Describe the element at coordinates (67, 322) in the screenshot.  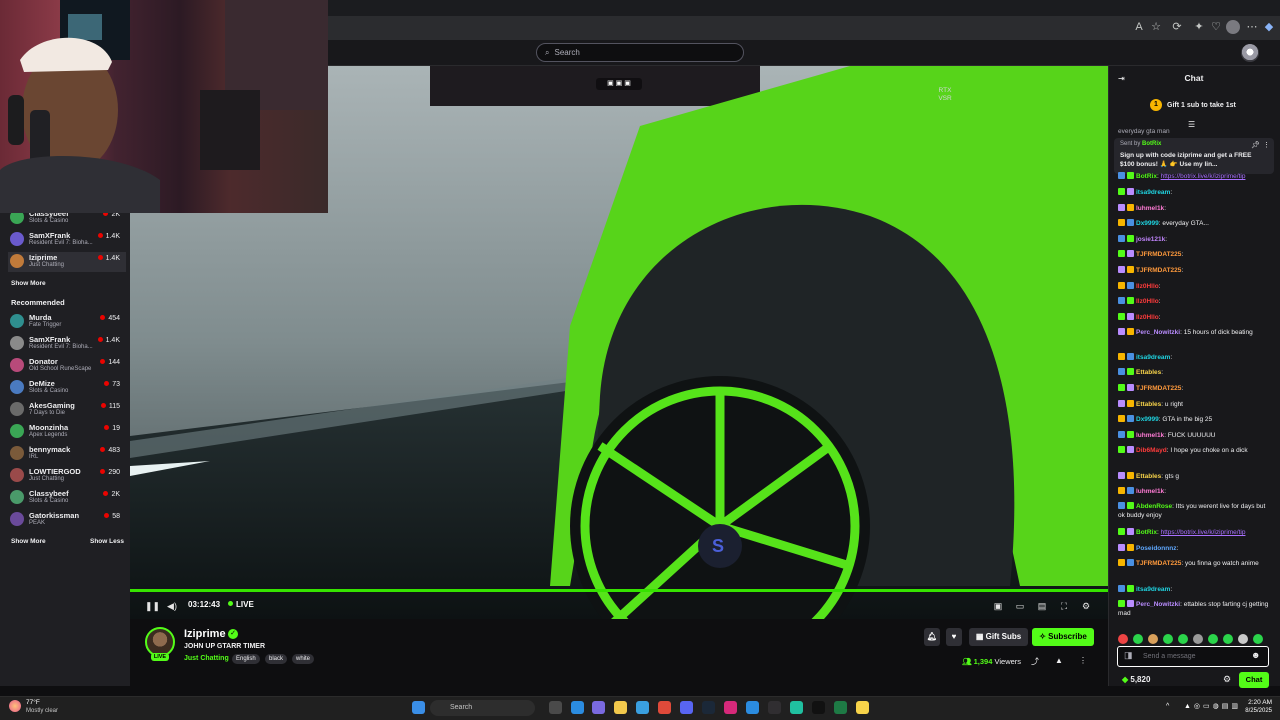
I see `sidebar-channel-item: Murda Fate Trigger 454` at that location.